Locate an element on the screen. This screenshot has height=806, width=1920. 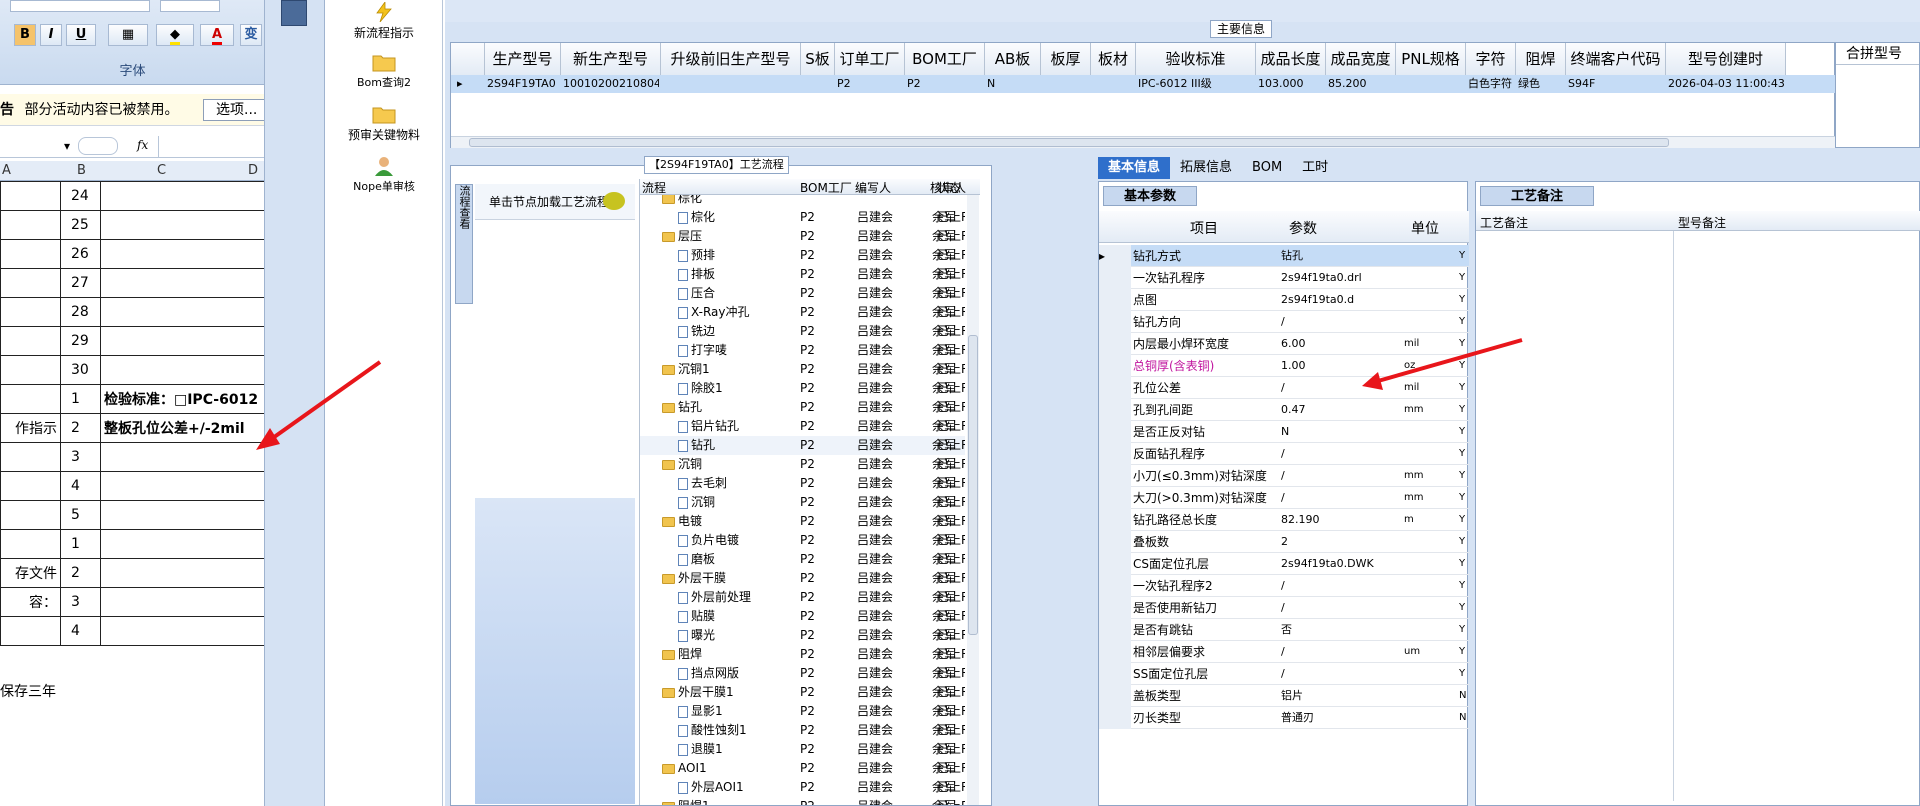
annotation-arrows is located at coordinates (889, 394).